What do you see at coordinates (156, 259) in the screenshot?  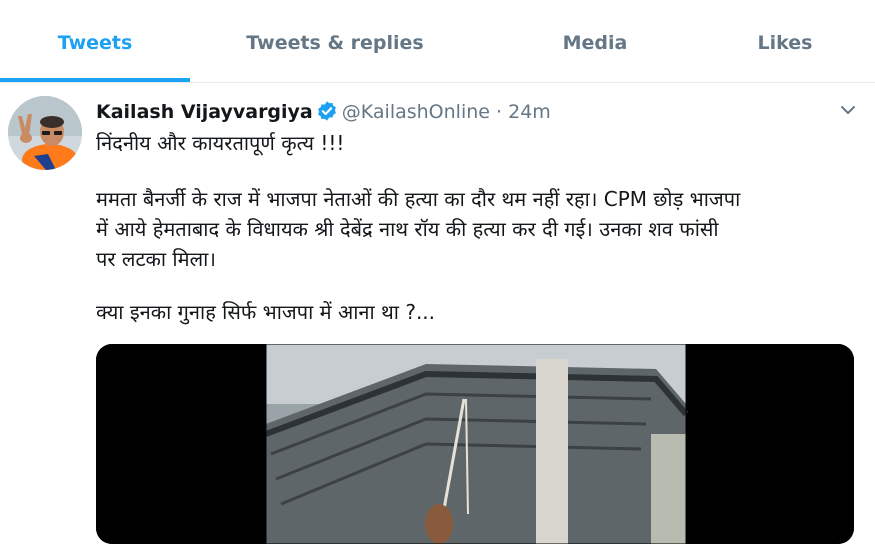 I see `tweet-text-line: पर लटका मिला।` at bounding box center [156, 259].